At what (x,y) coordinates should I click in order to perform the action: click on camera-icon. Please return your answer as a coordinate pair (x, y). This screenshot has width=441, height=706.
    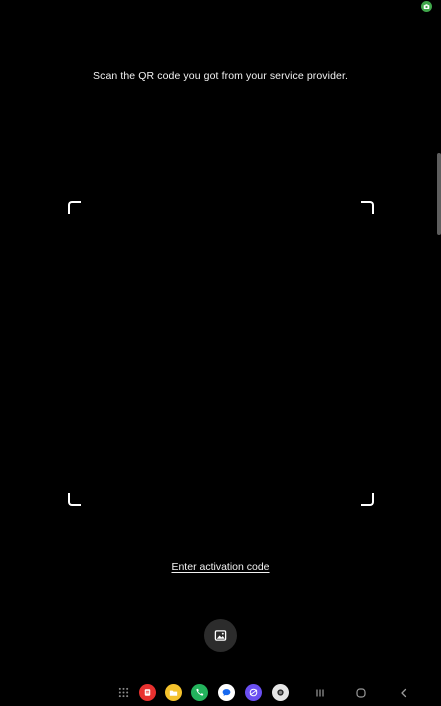
    Looking at the image, I should click on (426, 6).